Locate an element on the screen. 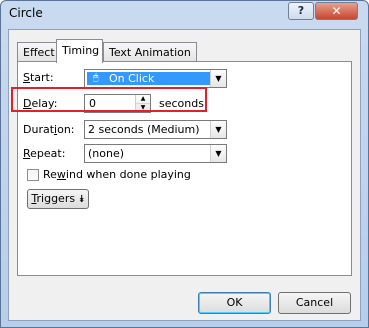 Image resolution: width=369 pixels, height=328 pixels. mouse-icon: 🖱 is located at coordinates (96, 78).